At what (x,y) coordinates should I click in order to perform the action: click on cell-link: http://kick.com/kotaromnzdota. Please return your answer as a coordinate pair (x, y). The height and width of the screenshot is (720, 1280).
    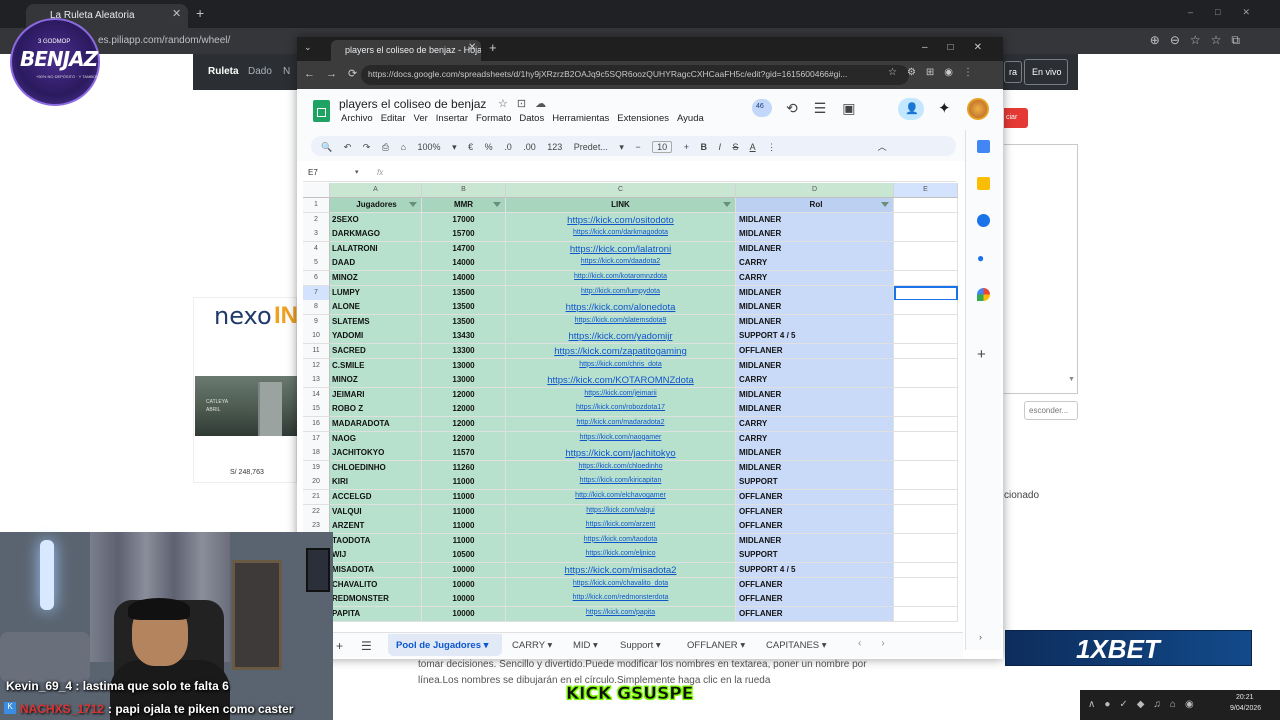
    Looking at the image, I should click on (621, 278).